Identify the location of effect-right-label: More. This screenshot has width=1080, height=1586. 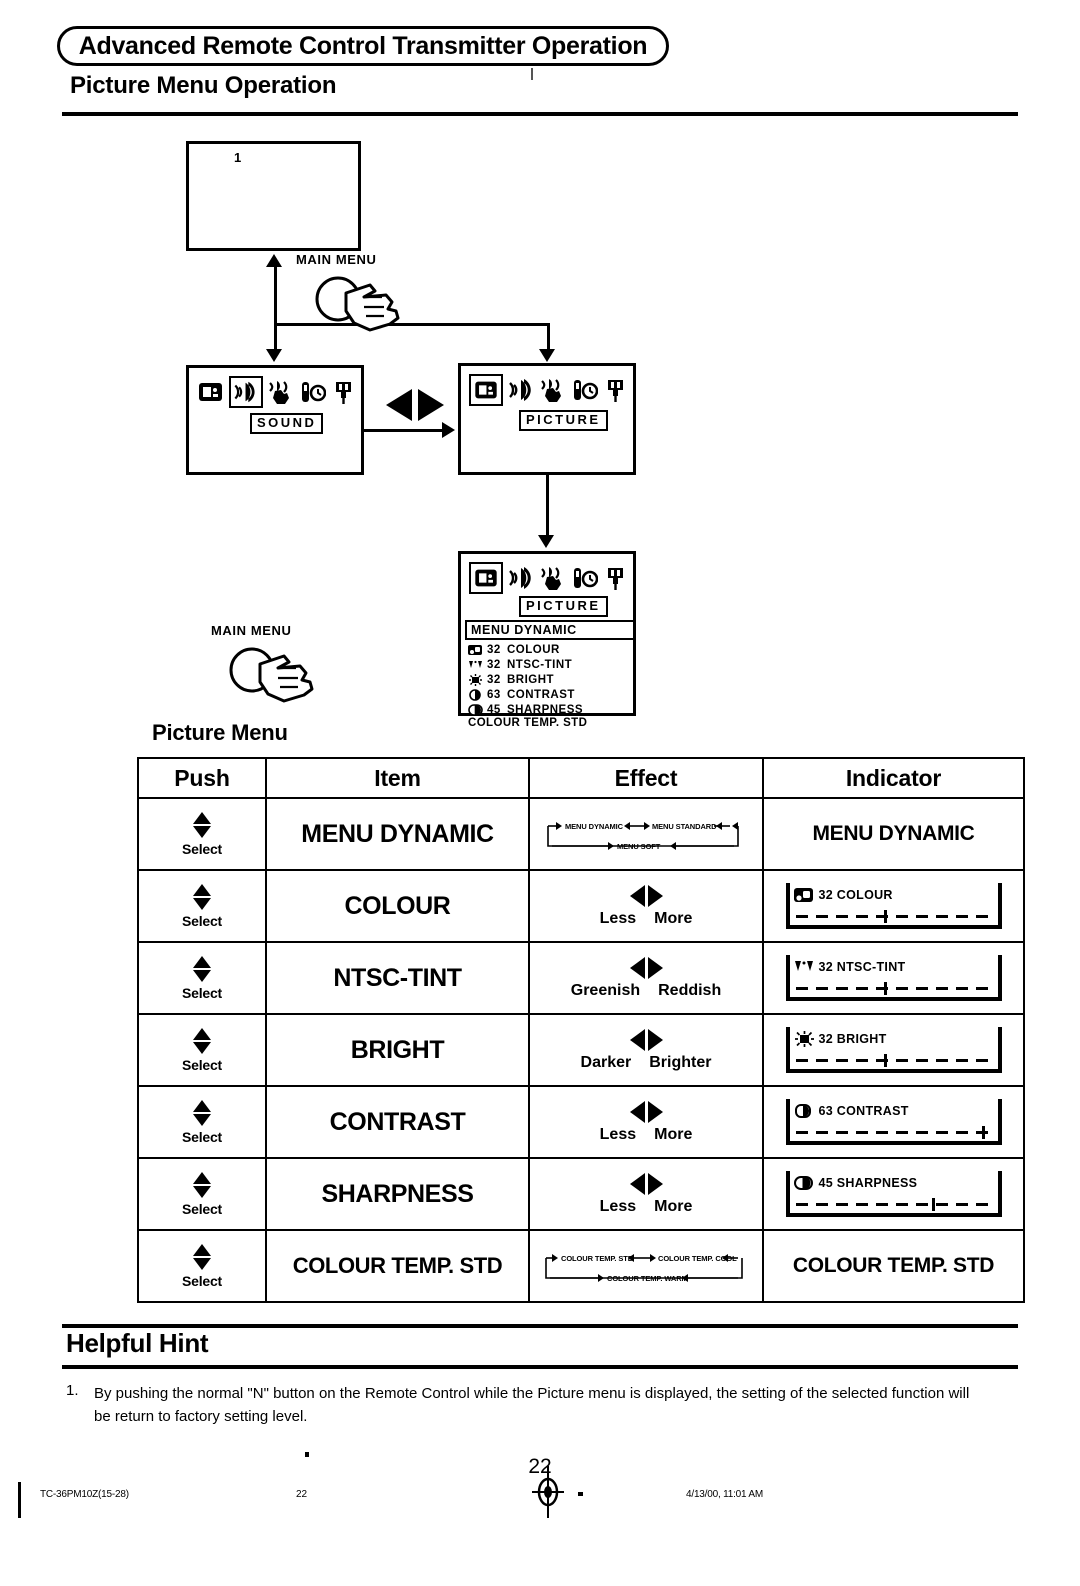
(673, 1134).